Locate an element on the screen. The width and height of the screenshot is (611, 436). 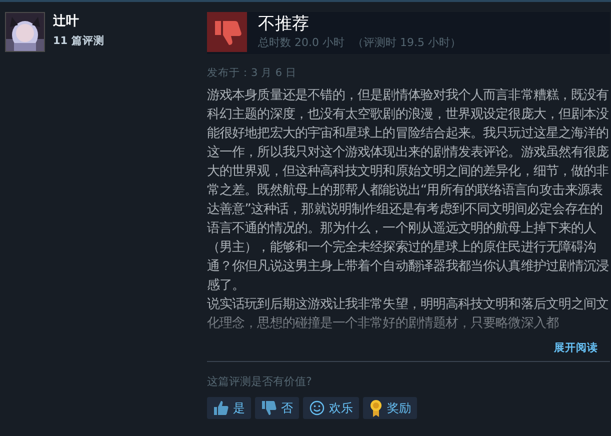
thumbs-up-icon is located at coordinates (221, 408).